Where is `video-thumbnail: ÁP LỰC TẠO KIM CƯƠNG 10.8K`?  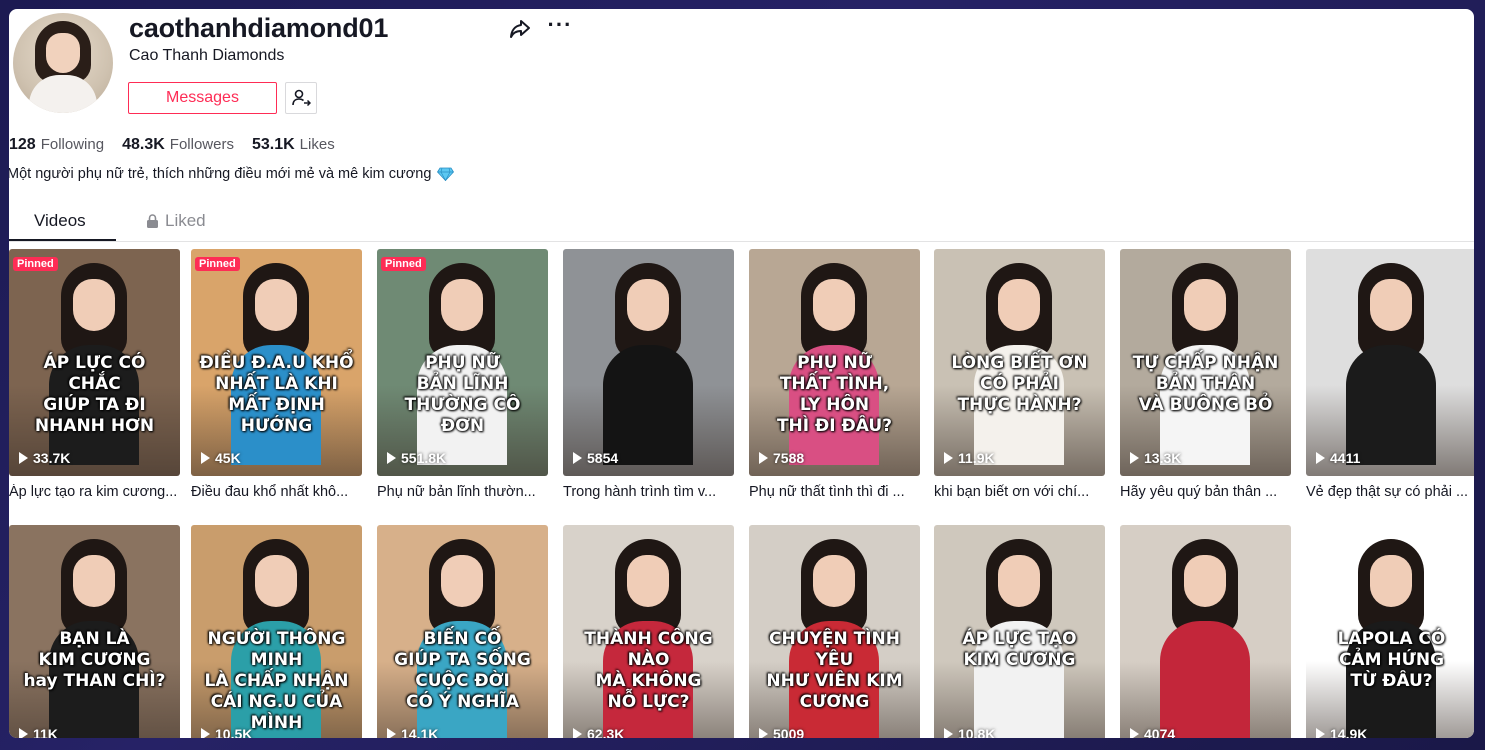 video-thumbnail: ÁP LỰC TẠO KIM CƯƠNG 10.8K is located at coordinates (1019, 631).